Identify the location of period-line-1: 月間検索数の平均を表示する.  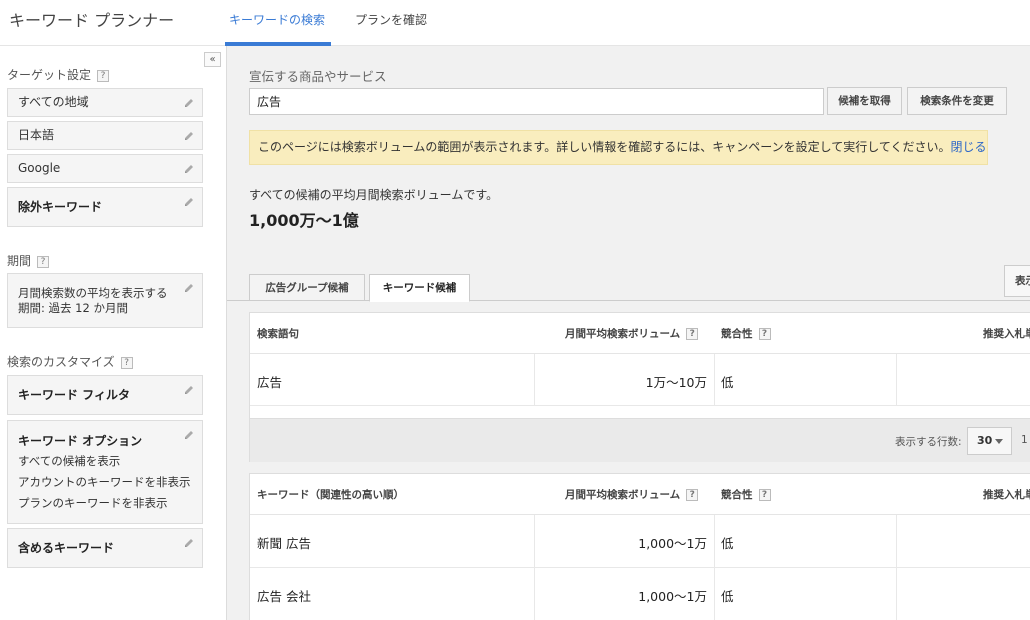
(93, 293).